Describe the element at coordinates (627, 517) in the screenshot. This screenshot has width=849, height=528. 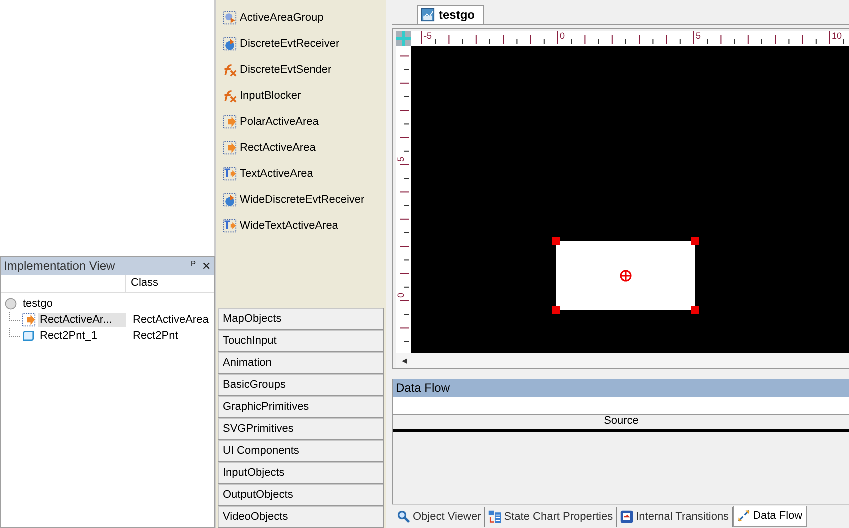
I see `transitions-icon` at that location.